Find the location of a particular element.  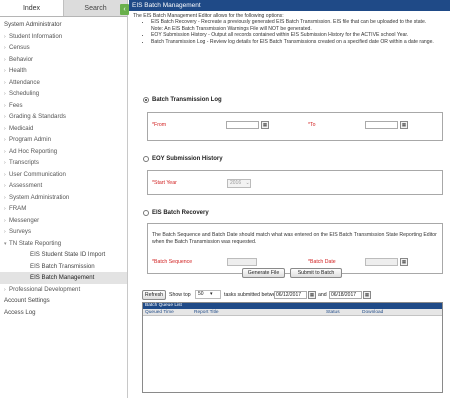

sidebar-item-label: EIS Student State ID Import is located at coordinates (68, 254).